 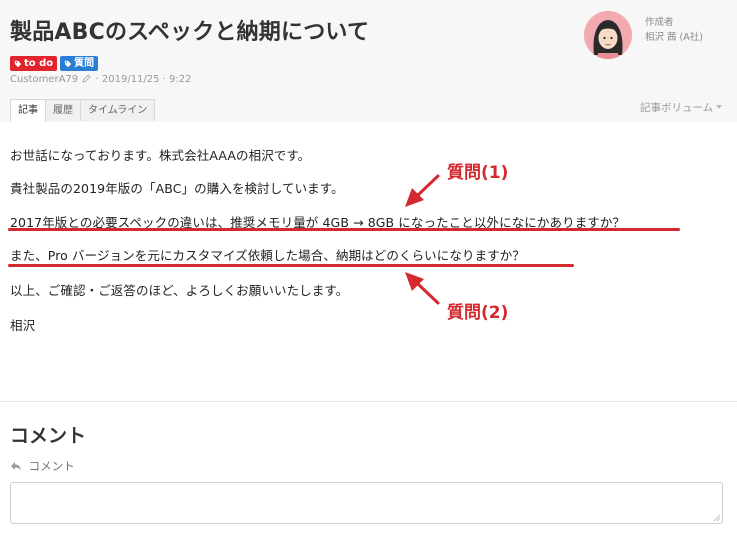 I want to click on annotation-label-question-1: 質問(1), so click(x=478, y=173).